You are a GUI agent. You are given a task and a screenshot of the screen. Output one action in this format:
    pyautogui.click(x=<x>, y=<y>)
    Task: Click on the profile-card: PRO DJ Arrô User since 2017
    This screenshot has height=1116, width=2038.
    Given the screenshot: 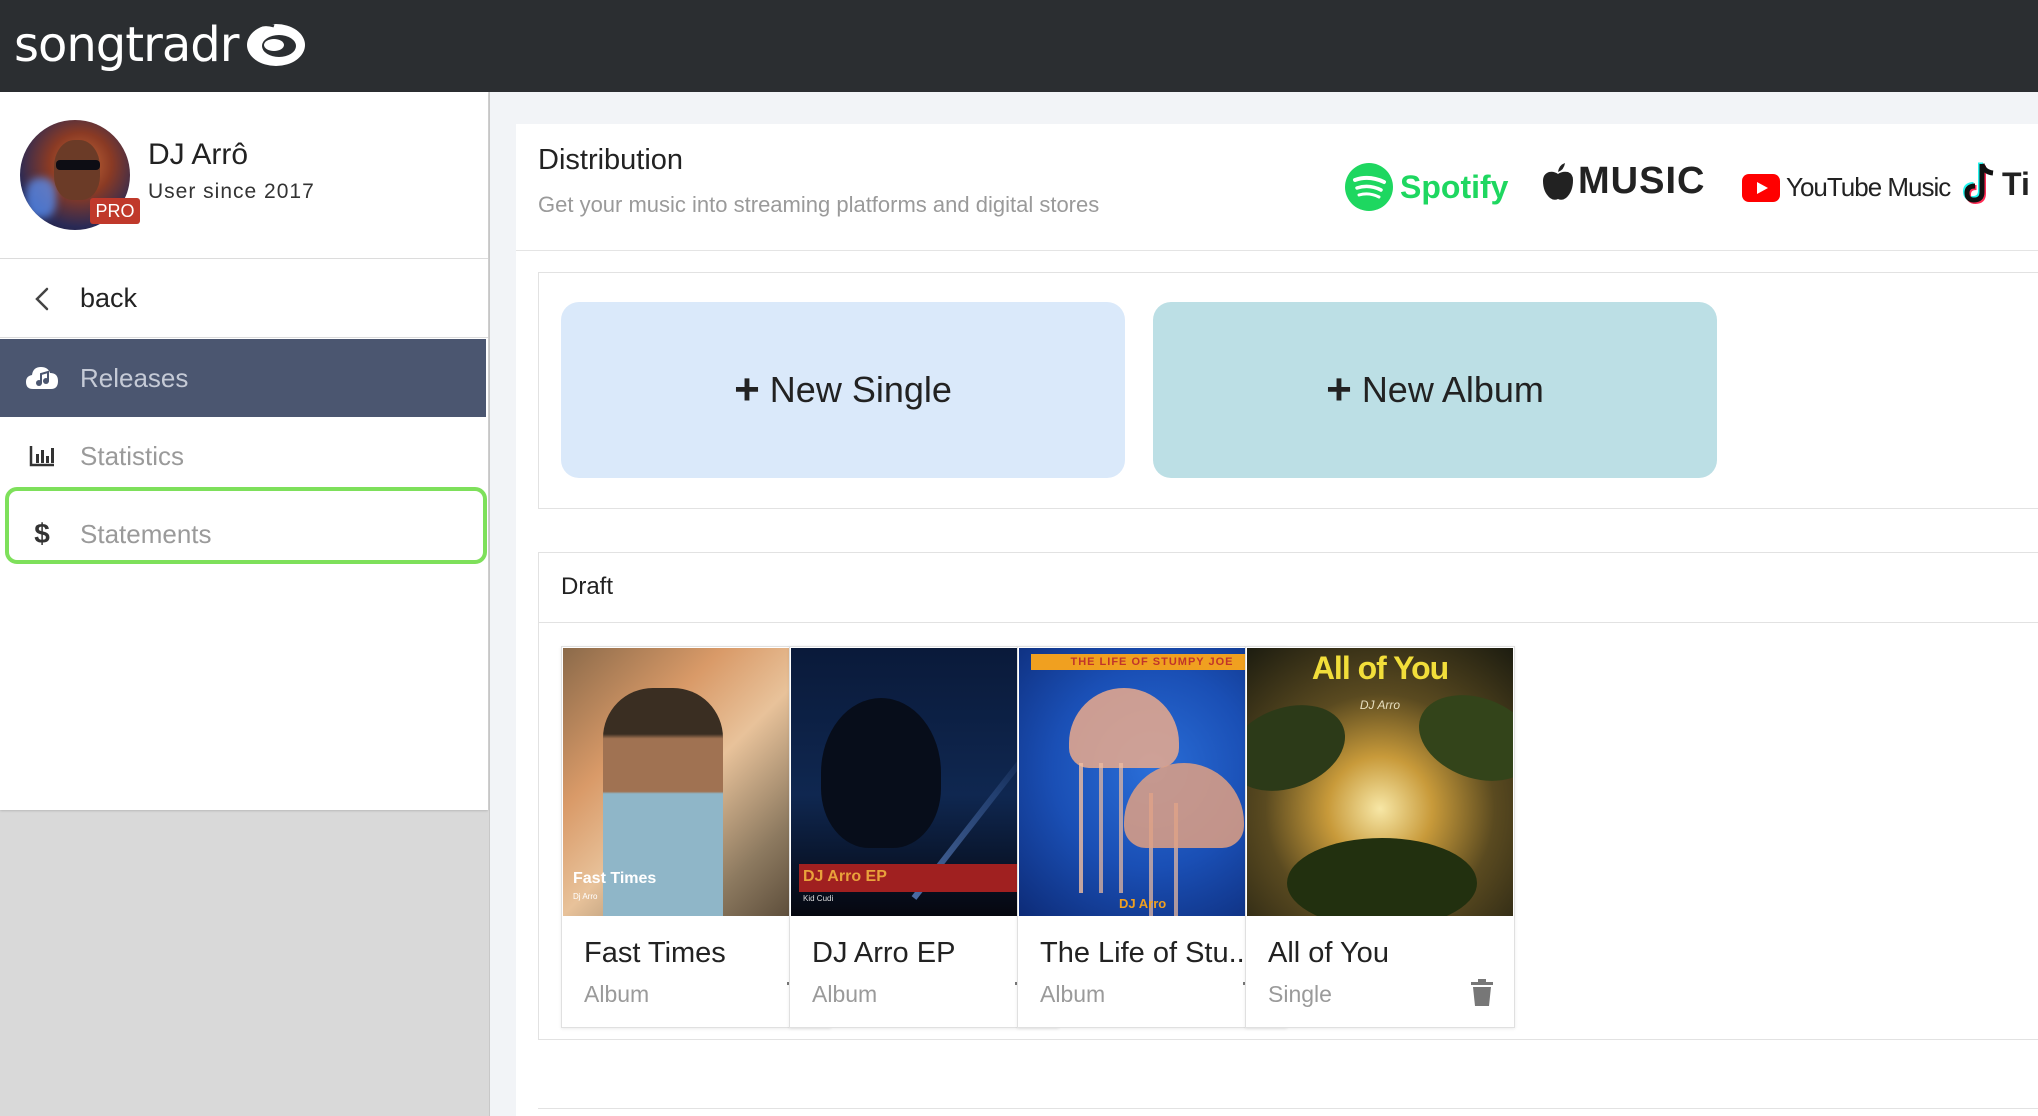 What is the action you would take?
    pyautogui.click(x=244, y=175)
    